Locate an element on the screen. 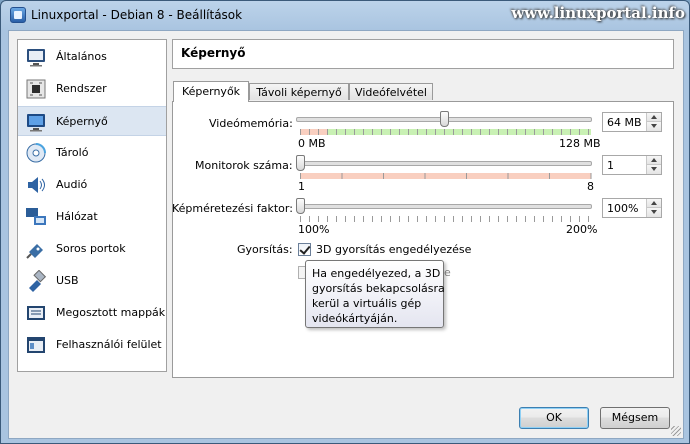 The height and width of the screenshot is (444, 690). speaker-icon is located at coordinates (36, 185).